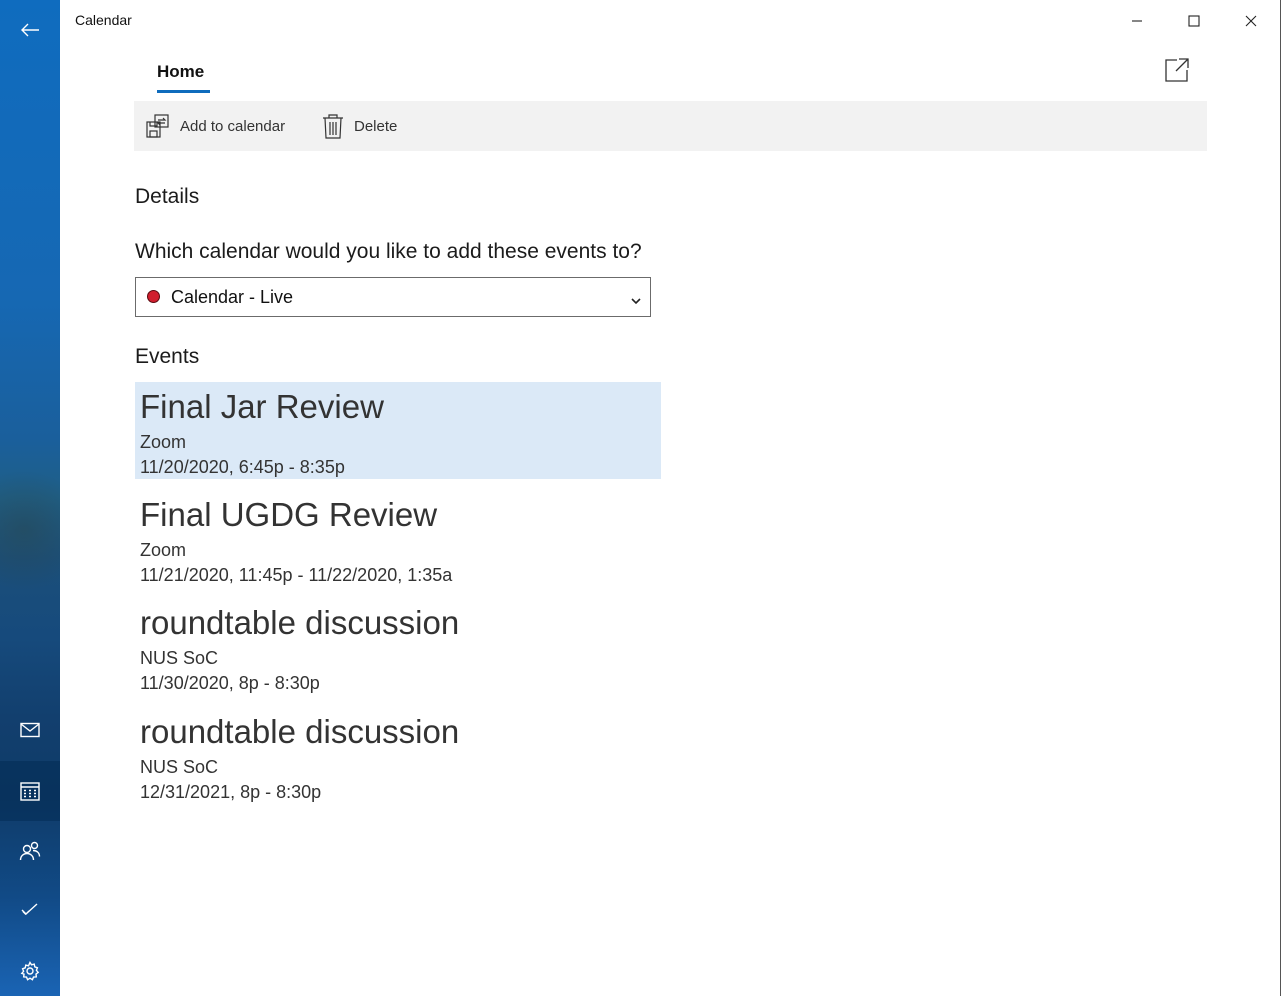 This screenshot has width=1281, height=996. What do you see at coordinates (242, 467) in the screenshot?
I see `event-time: 11/20/2020, 6:45p - 8:35p` at bounding box center [242, 467].